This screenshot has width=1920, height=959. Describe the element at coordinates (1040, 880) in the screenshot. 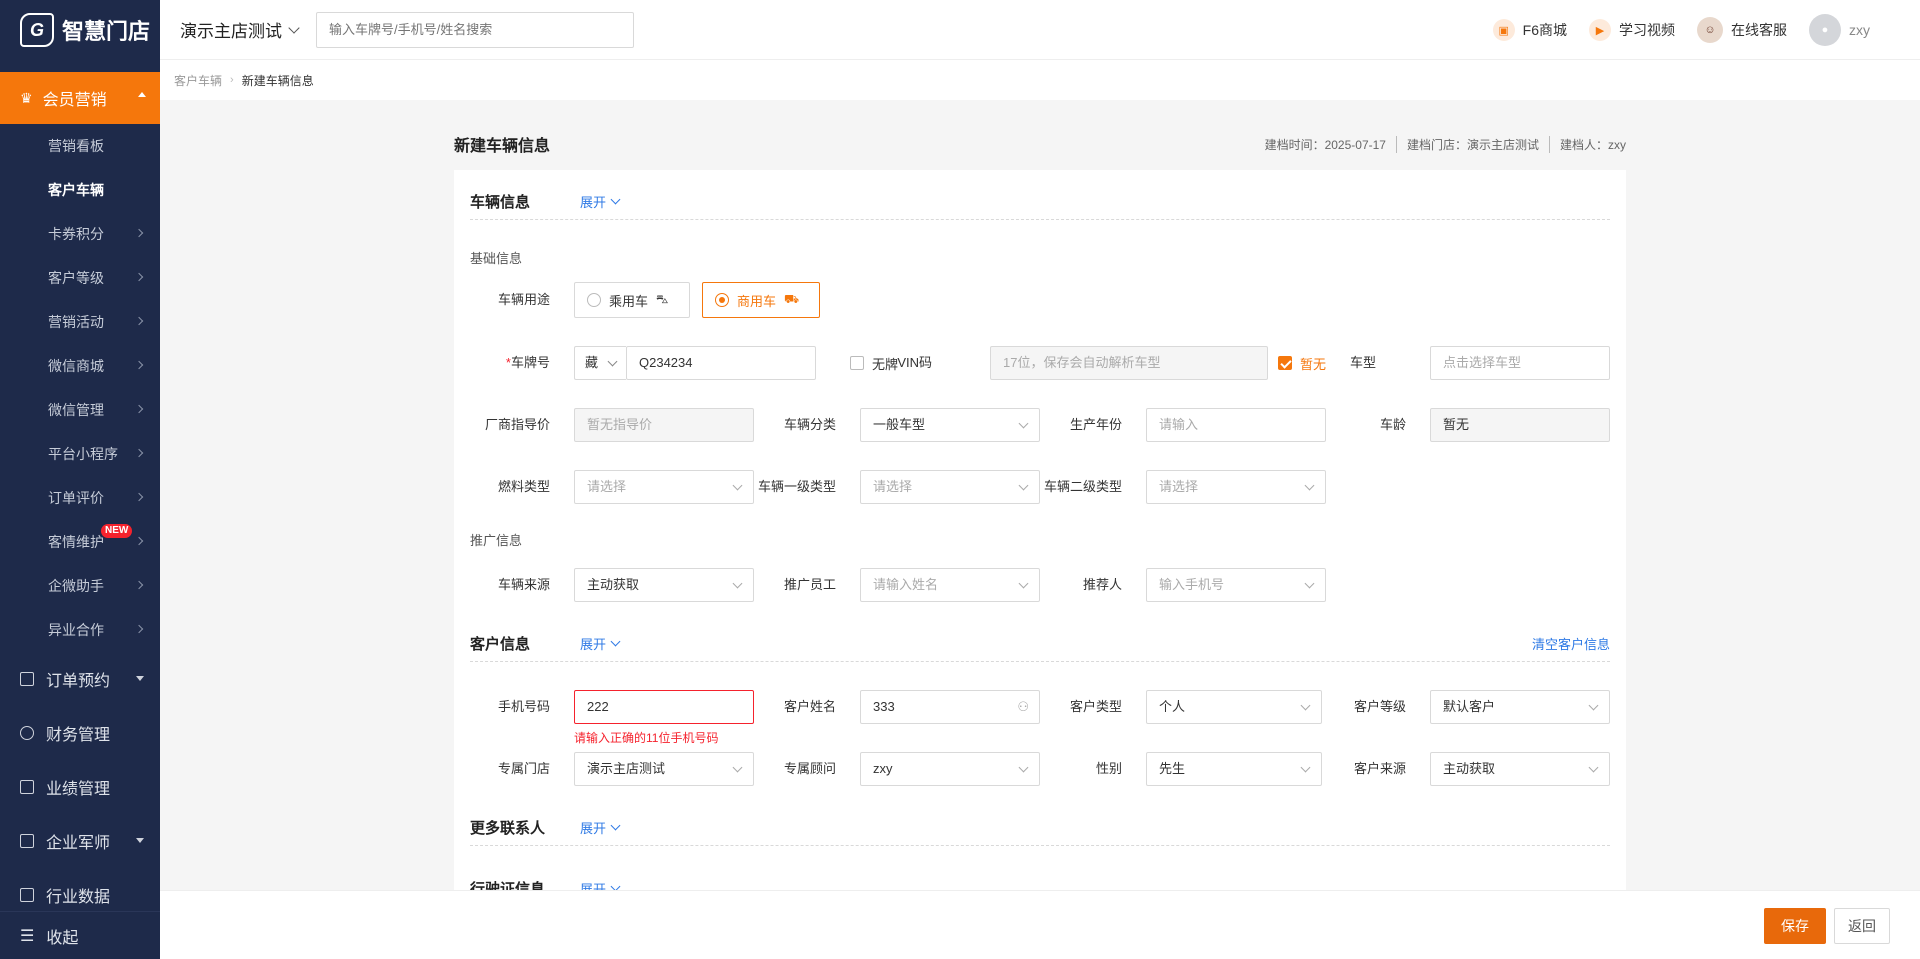

I see `license-section-header: 行驶证信息 展开` at that location.